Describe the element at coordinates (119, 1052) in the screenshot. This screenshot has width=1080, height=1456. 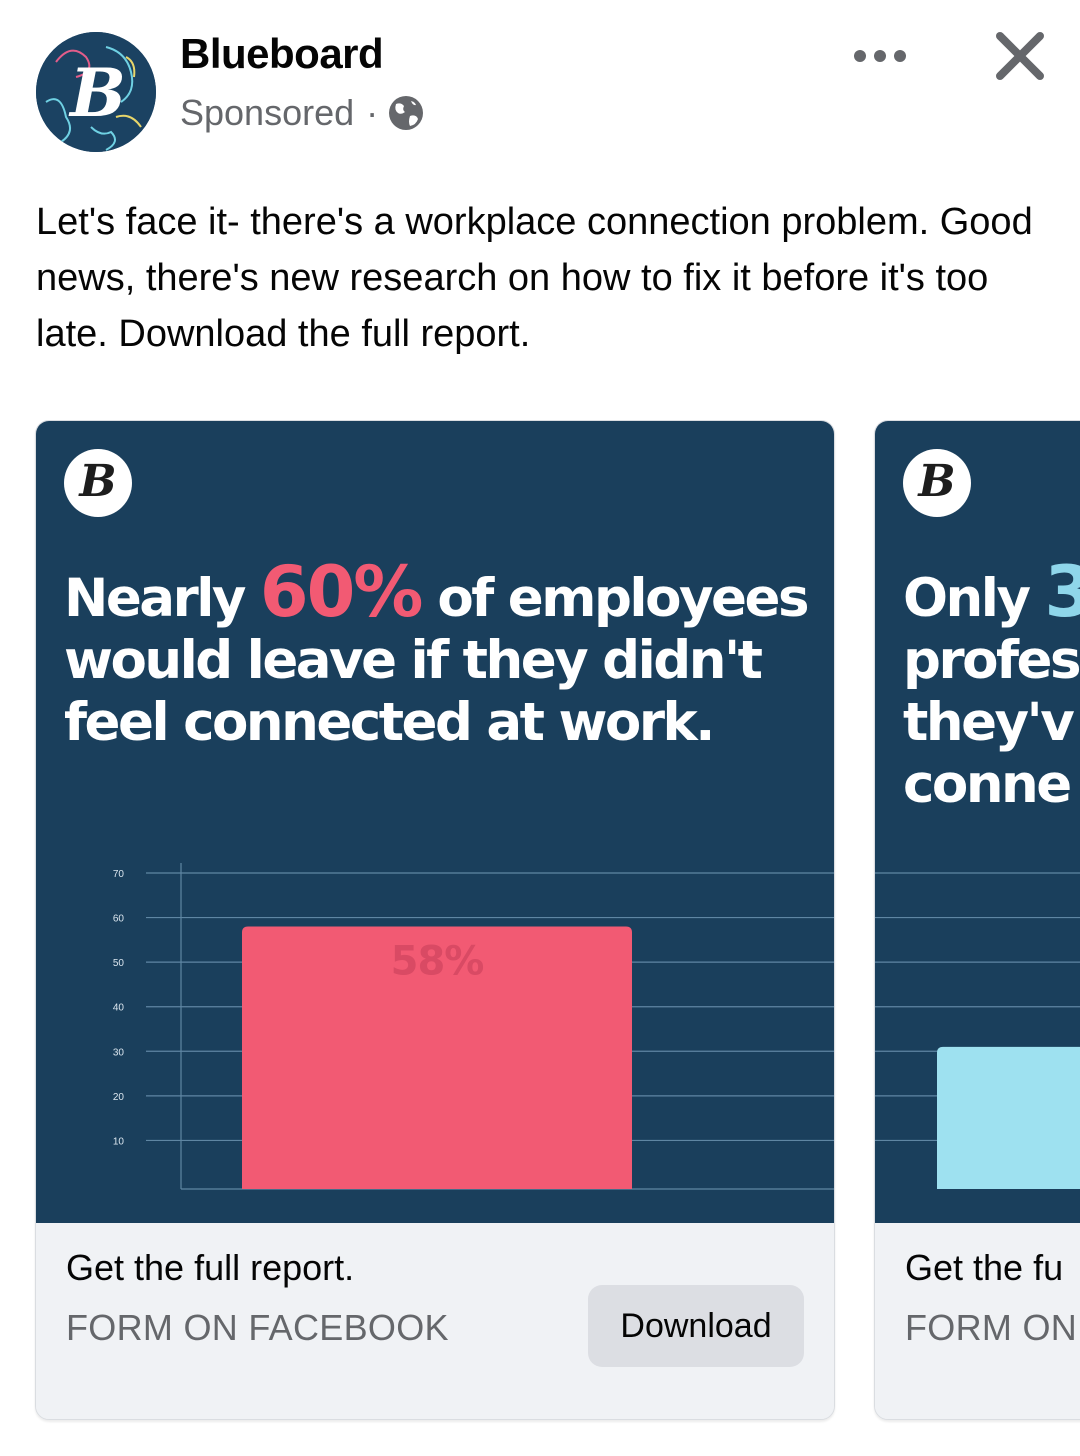
I see `y-tick-label: 30` at that location.